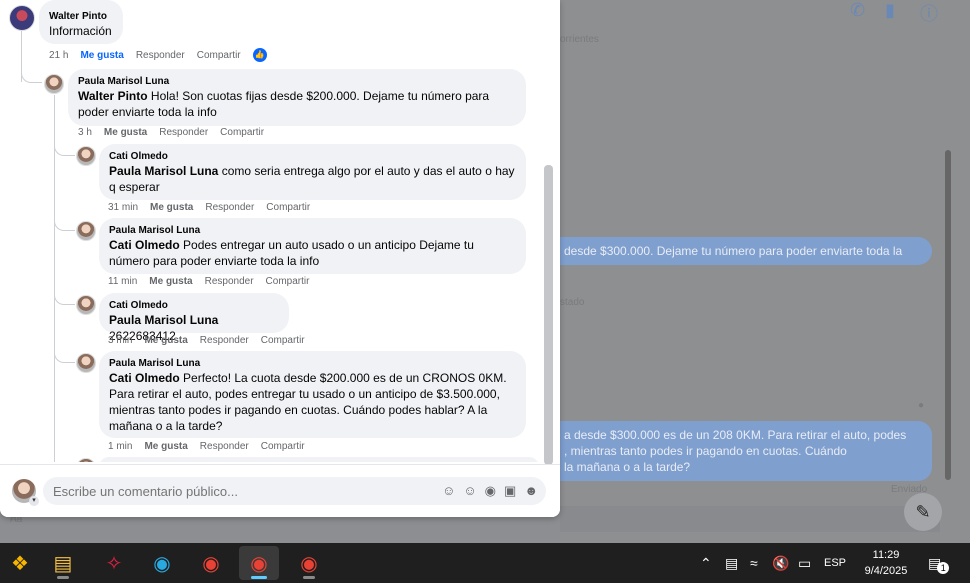  What do you see at coordinates (921, 405) in the screenshot?
I see `seen-avatar-icon: ●` at bounding box center [921, 405].